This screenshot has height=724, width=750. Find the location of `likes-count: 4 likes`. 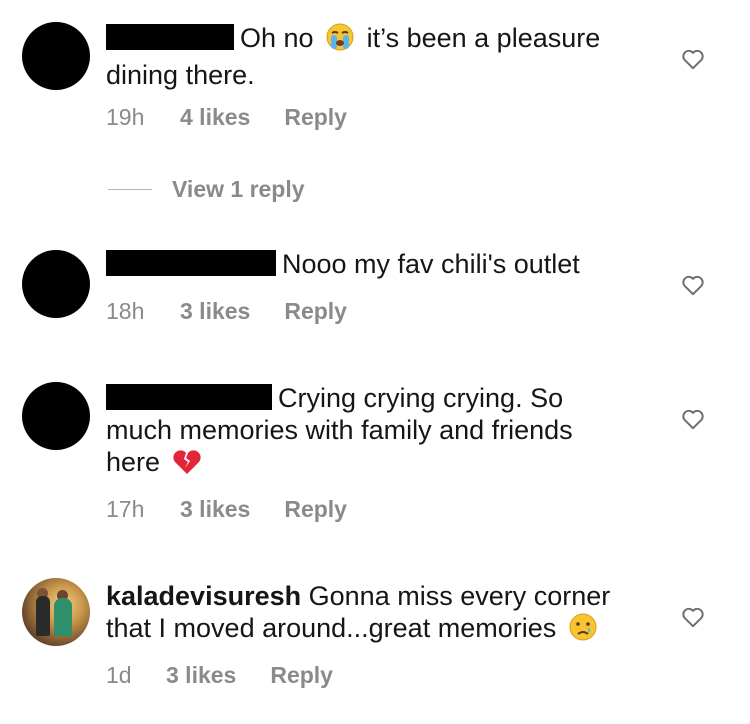

likes-count: 4 likes is located at coordinates (215, 117).